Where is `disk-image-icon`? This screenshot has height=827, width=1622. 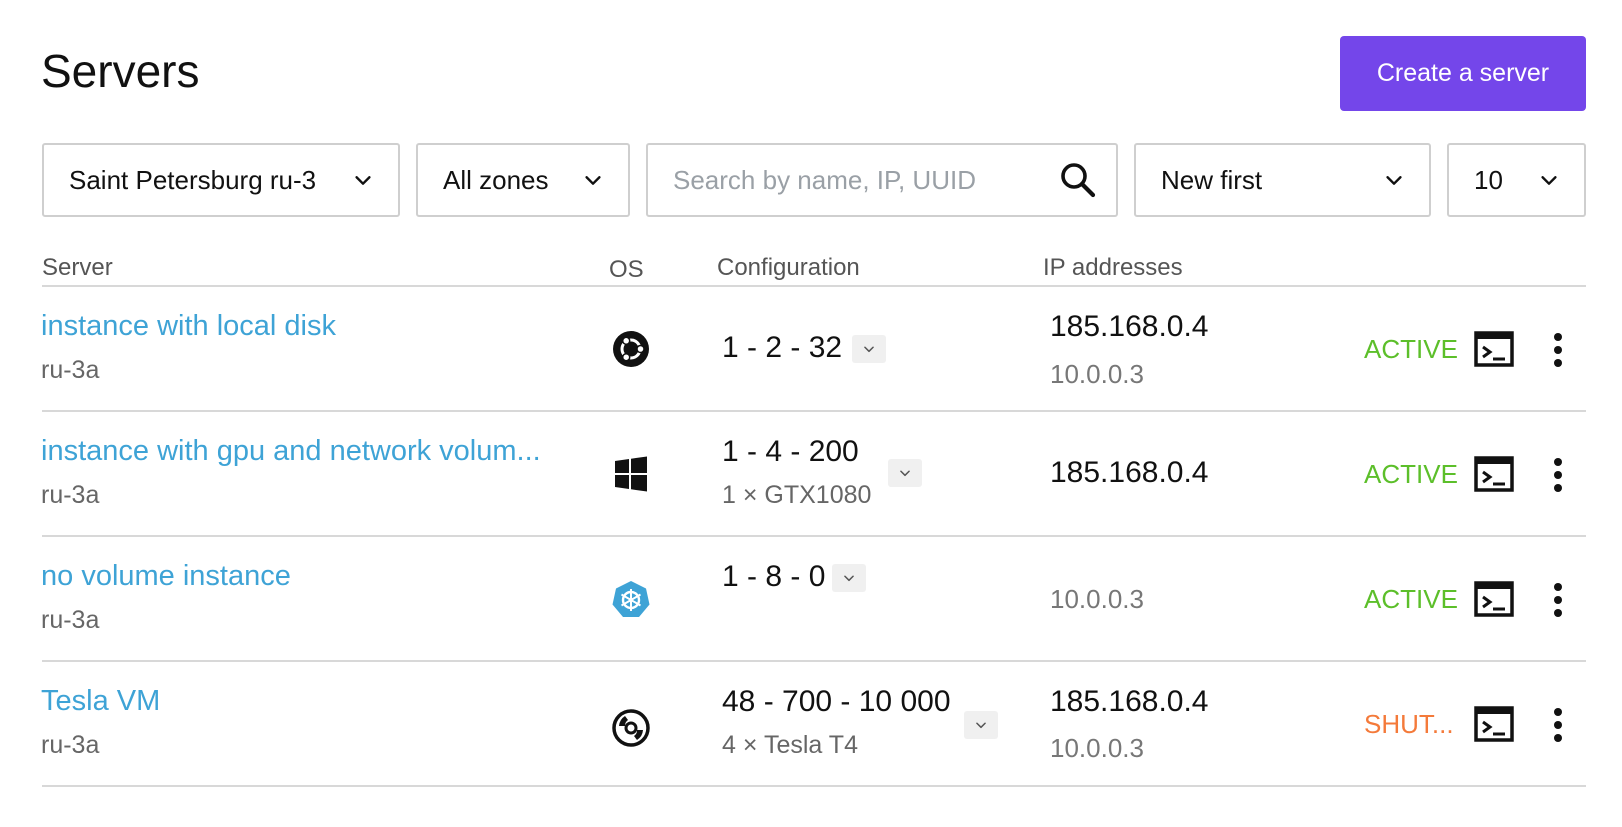
disk-image-icon is located at coordinates (631, 728).